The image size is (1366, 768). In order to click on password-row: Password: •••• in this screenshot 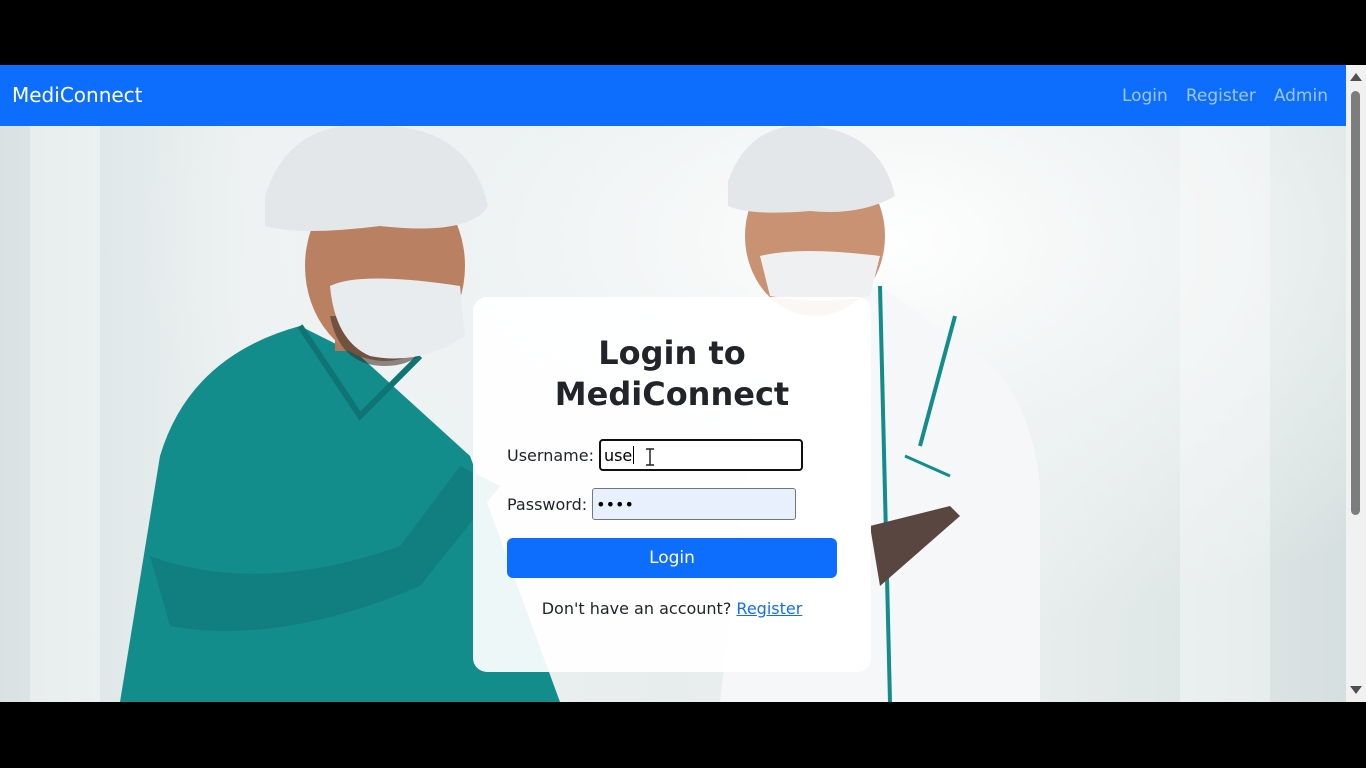, I will do `click(652, 504)`.